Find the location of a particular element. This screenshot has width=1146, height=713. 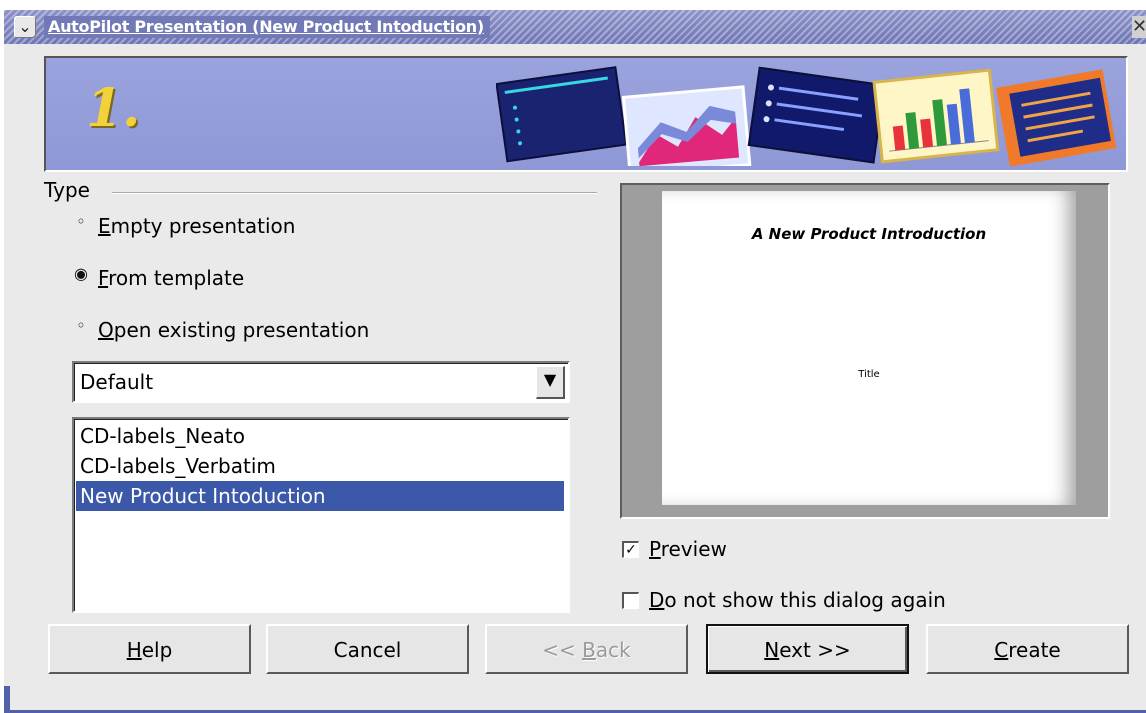

radio-empty-presentation: ◦ Empty presentation is located at coordinates (183, 226).